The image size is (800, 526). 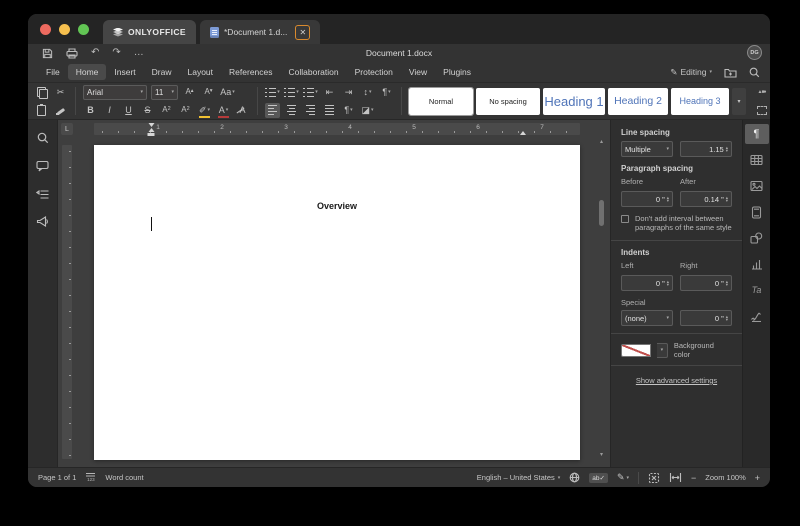 What do you see at coordinates (303, 32) in the screenshot?
I see `close-tab-button: ✕` at bounding box center [303, 32].